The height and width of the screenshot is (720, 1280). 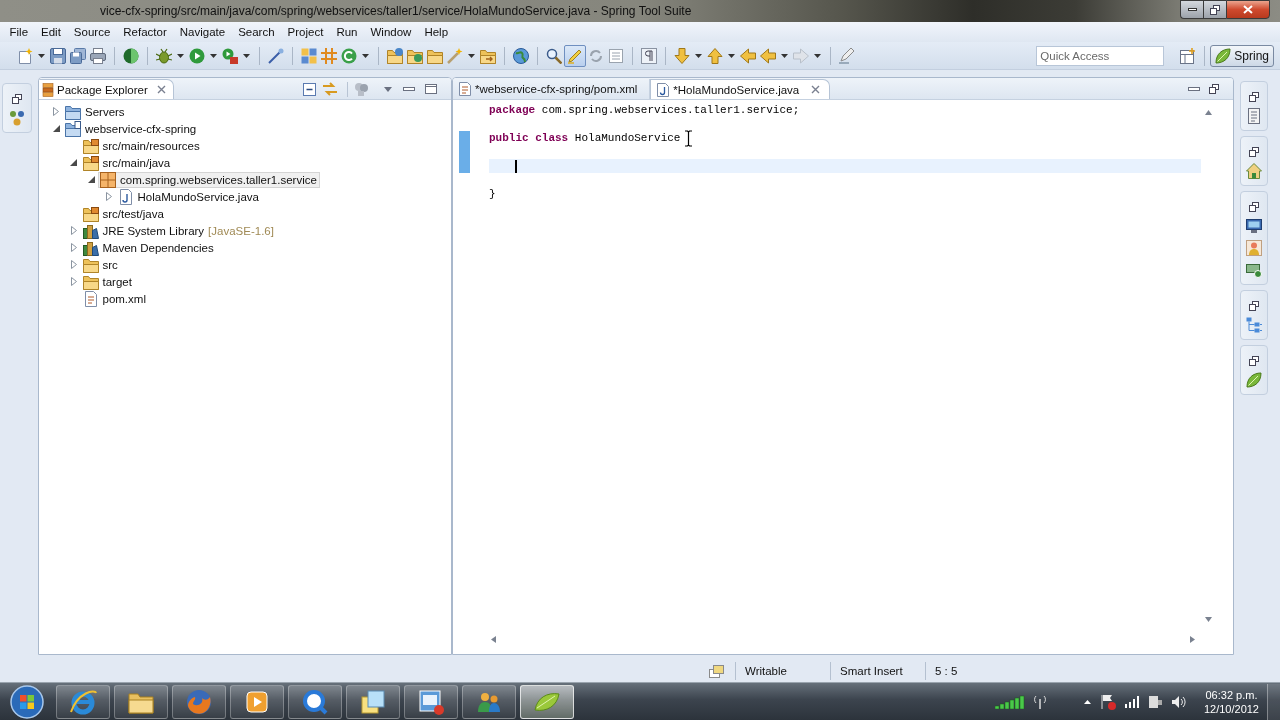 I want to click on save-all-icon, so click(x=78, y=55).